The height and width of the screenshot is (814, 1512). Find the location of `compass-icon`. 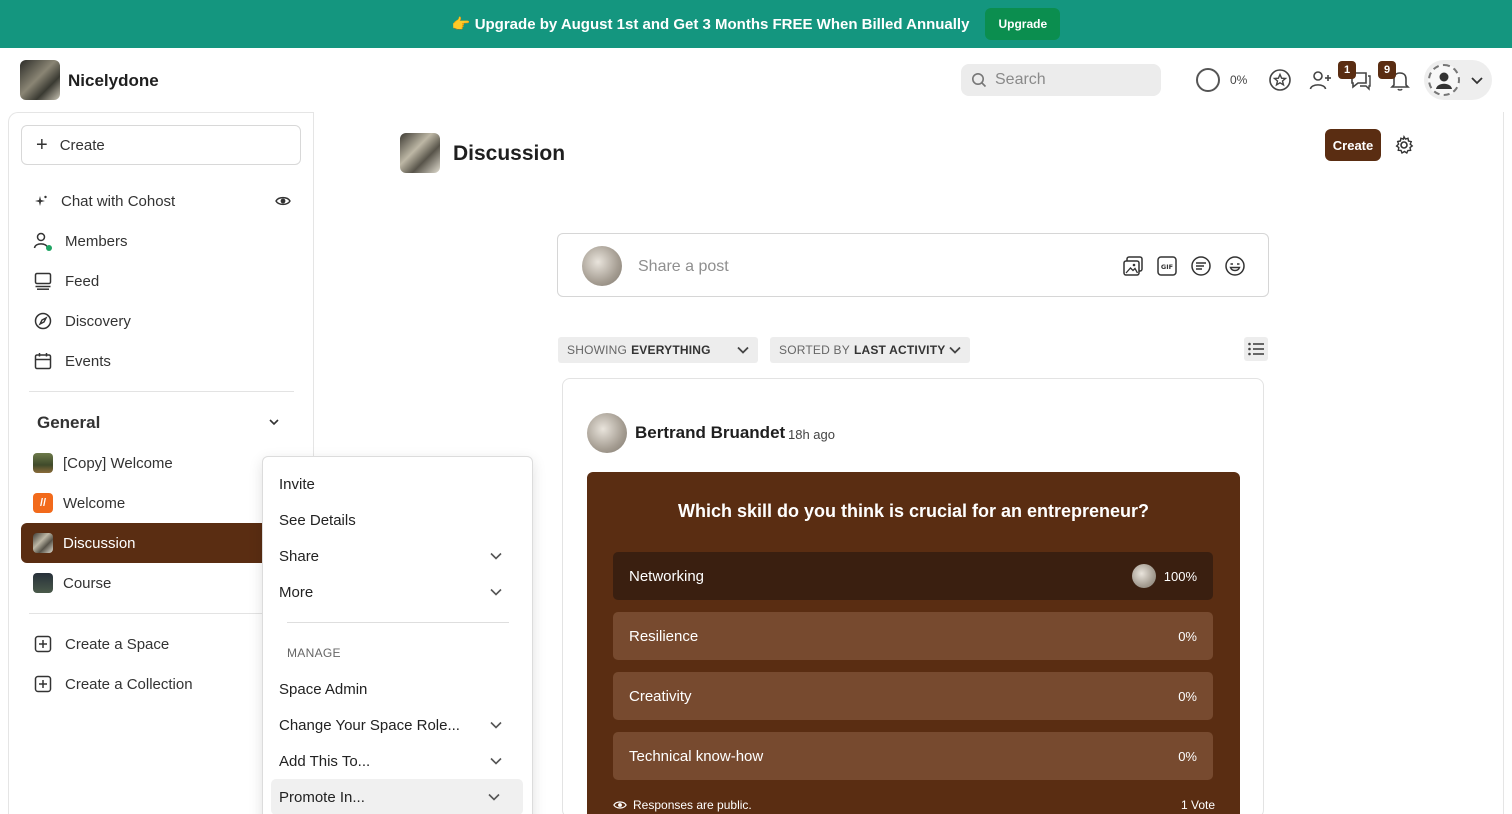

compass-icon is located at coordinates (43, 321).